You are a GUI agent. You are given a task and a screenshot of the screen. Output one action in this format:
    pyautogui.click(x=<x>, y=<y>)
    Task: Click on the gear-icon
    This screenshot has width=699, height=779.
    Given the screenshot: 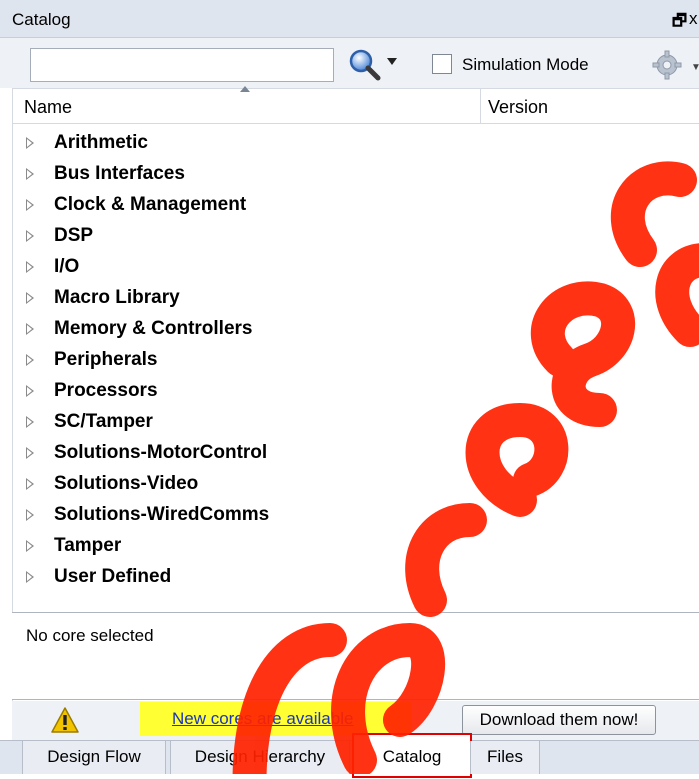 What is the action you would take?
    pyautogui.click(x=667, y=65)
    